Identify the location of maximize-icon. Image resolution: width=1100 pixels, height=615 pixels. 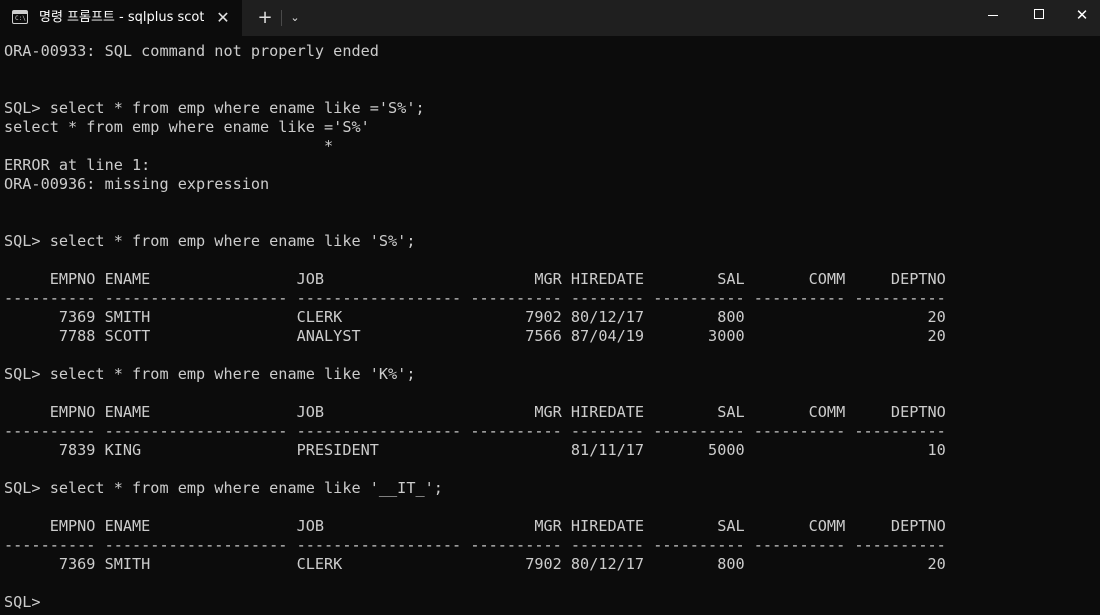
(1039, 14).